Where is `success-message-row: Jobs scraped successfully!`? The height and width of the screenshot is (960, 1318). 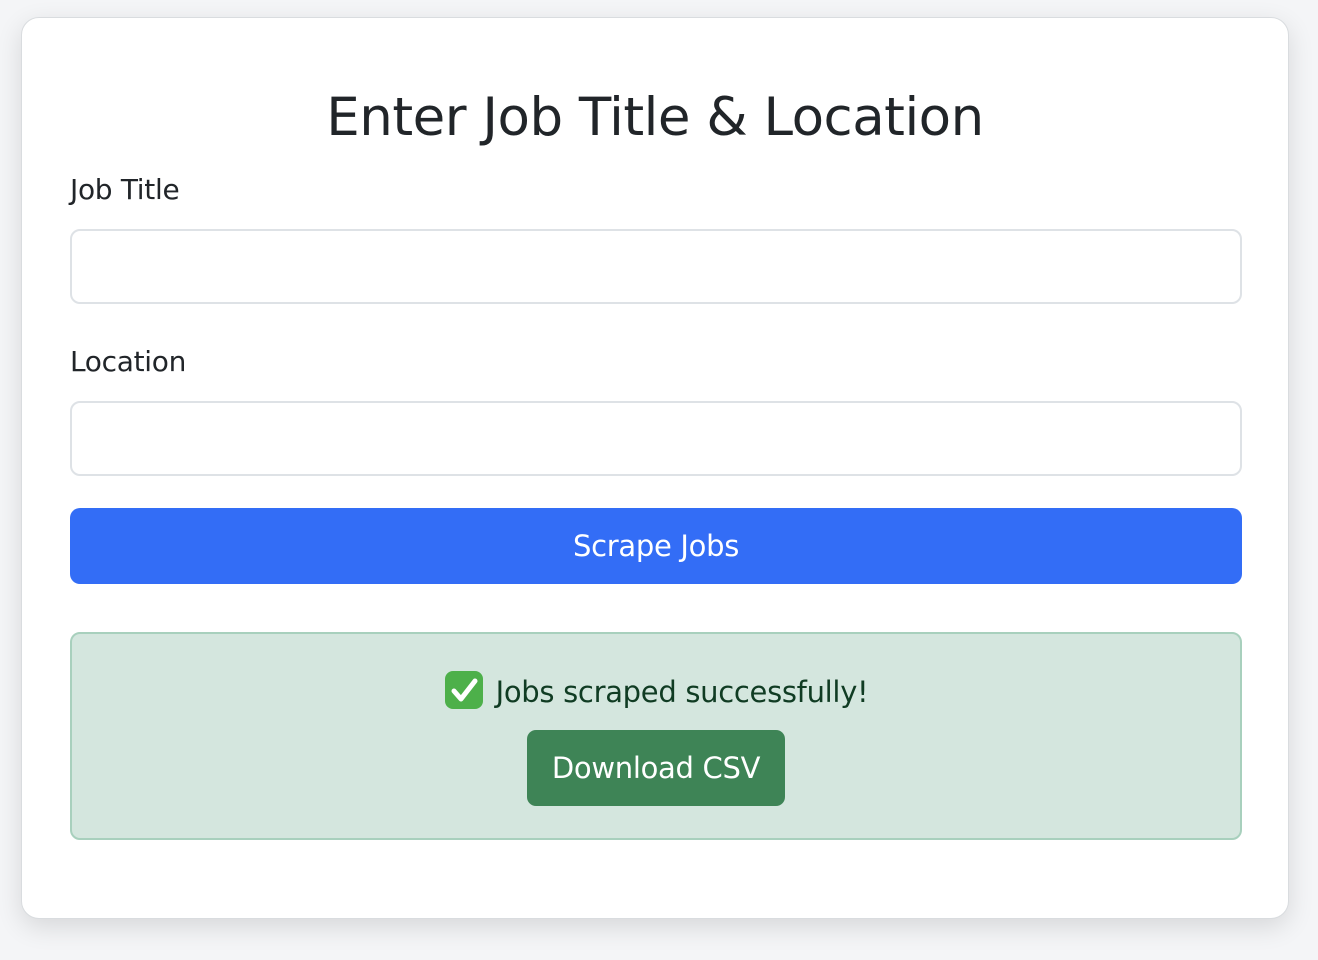
success-message-row: Jobs scraped successfully! is located at coordinates (656, 691).